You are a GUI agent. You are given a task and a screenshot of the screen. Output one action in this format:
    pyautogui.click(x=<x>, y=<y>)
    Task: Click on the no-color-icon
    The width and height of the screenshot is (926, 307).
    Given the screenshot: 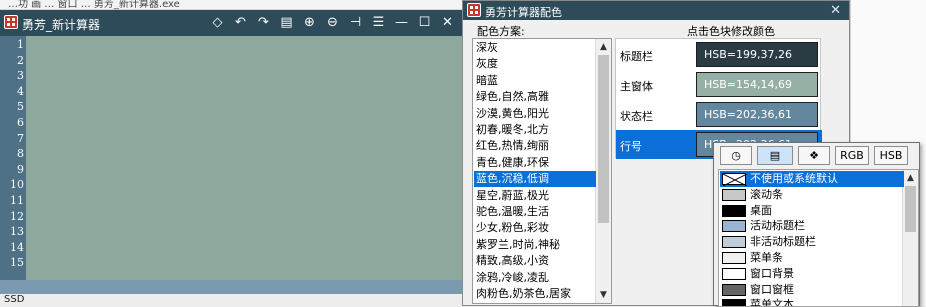 What is the action you would take?
    pyautogui.click(x=735, y=180)
    